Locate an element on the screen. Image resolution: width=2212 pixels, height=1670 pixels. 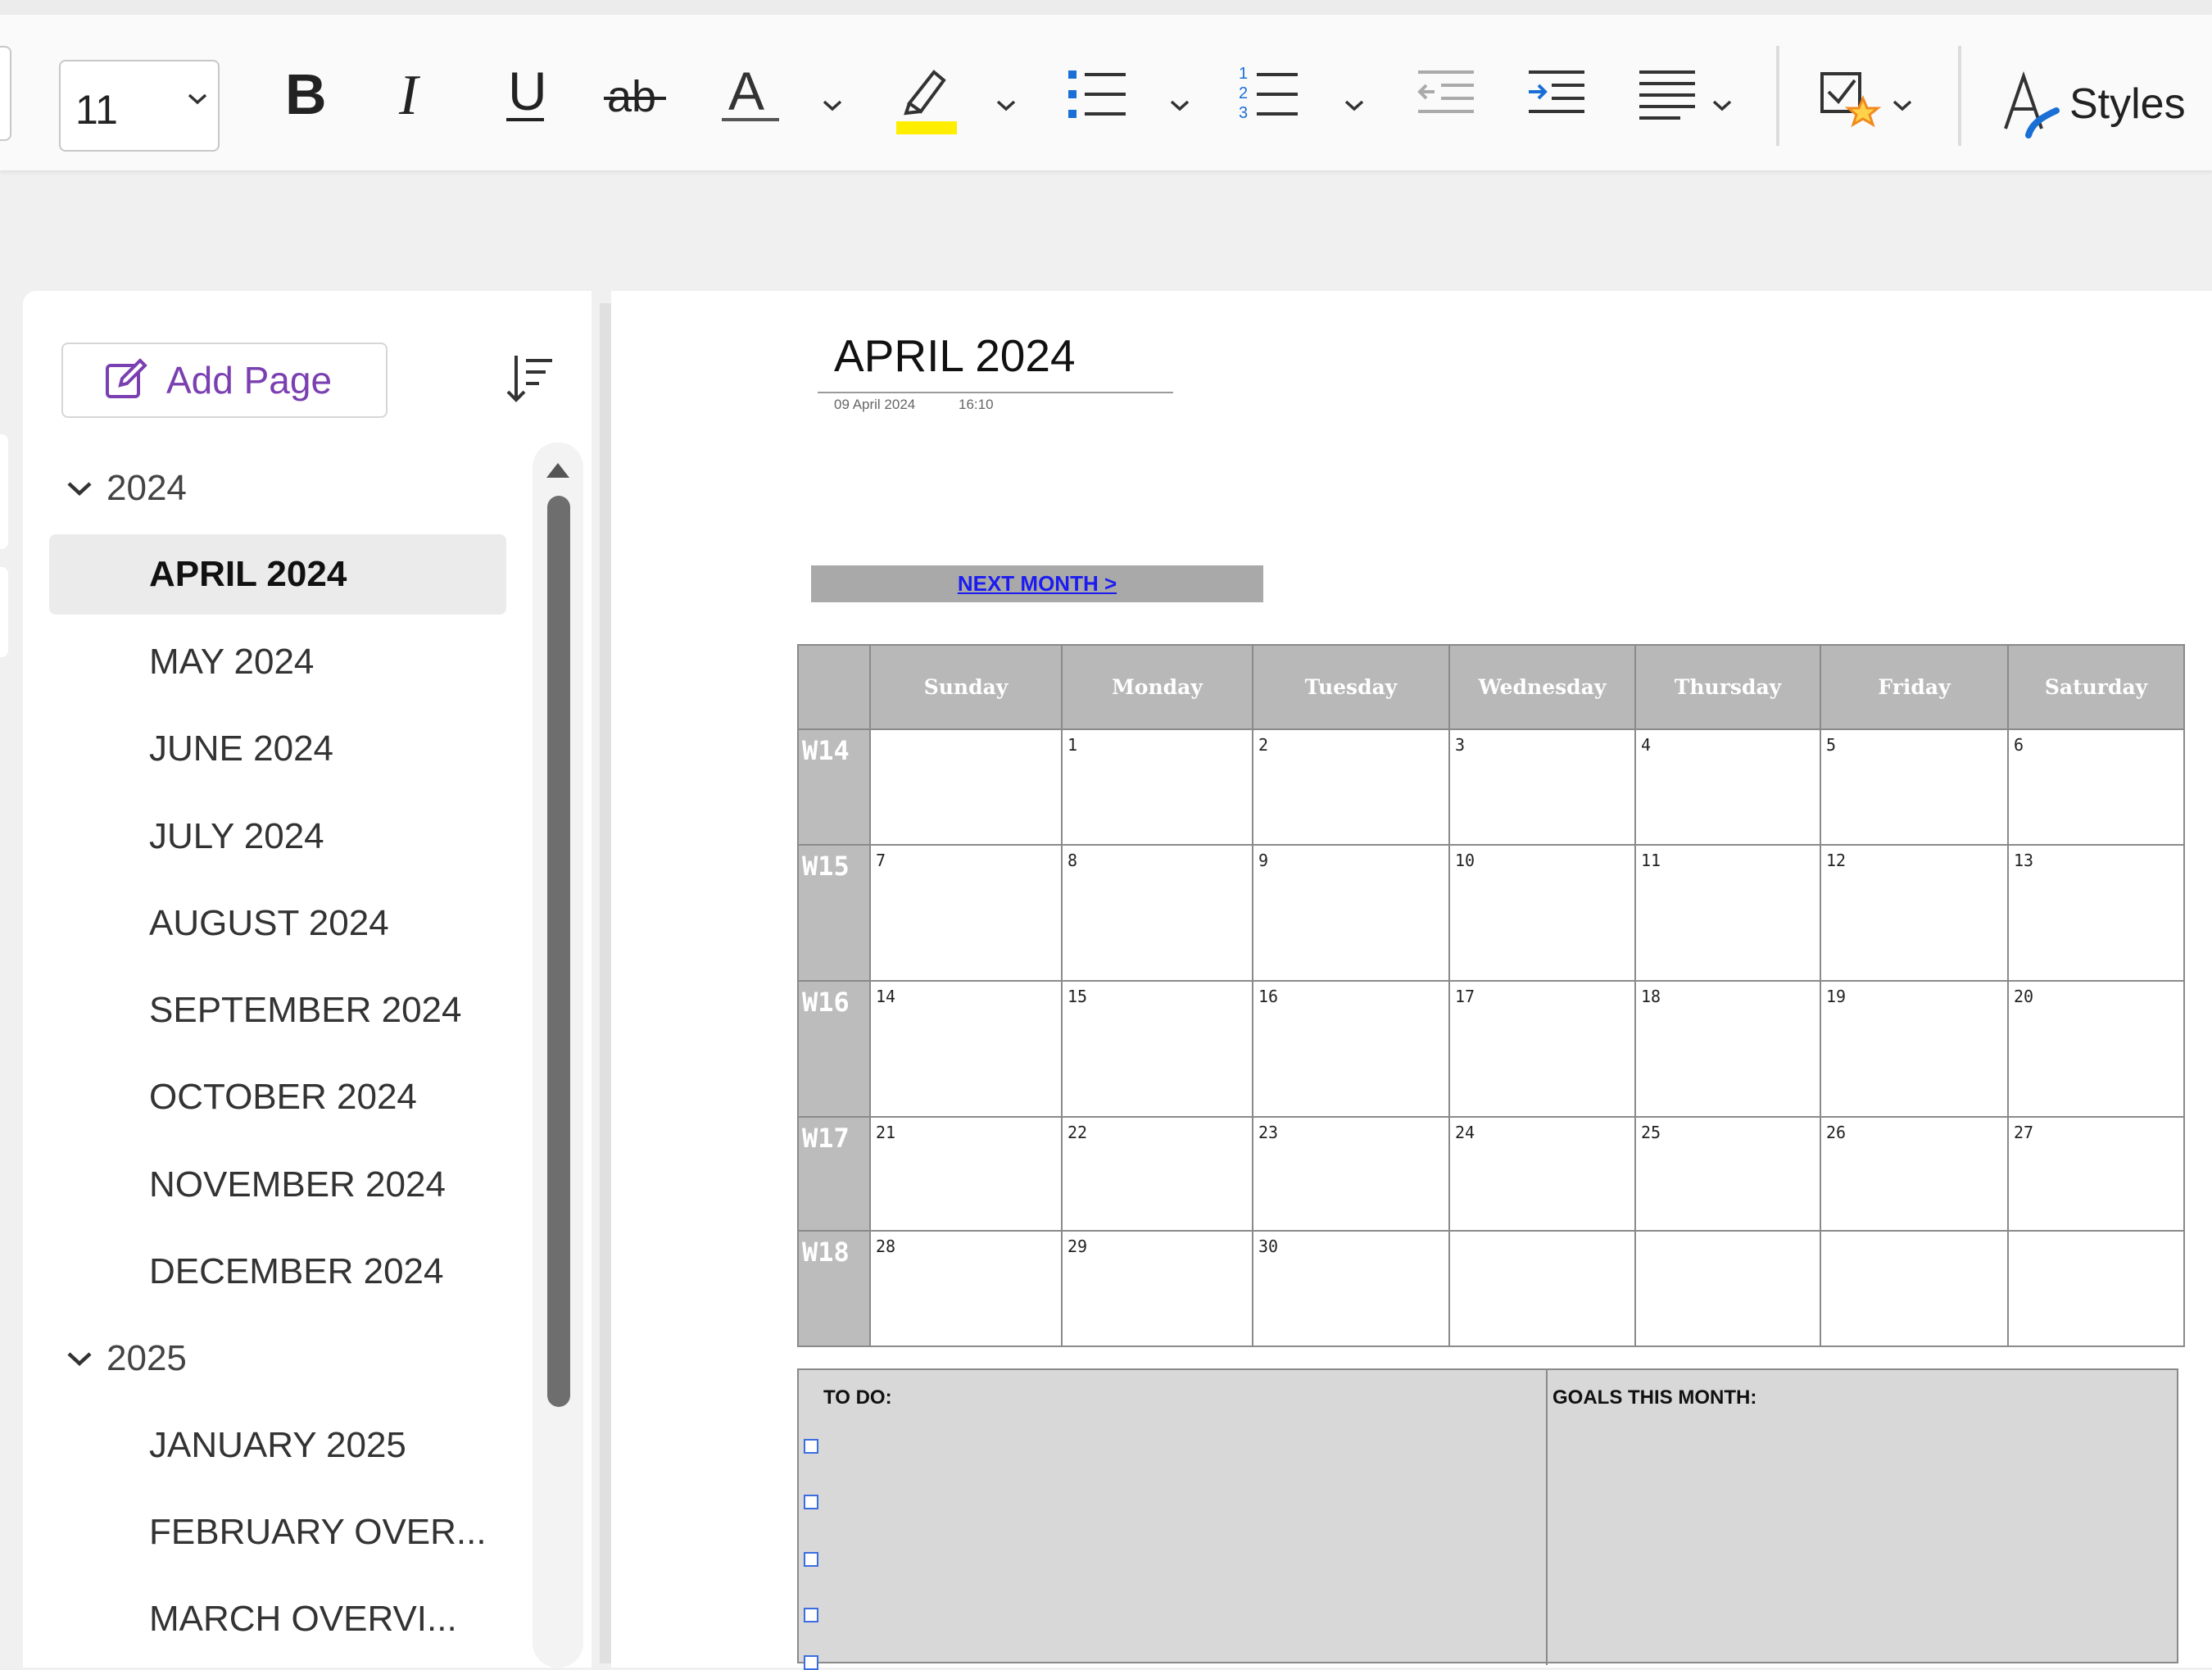
underline-button: U is located at coordinates (524, 95).